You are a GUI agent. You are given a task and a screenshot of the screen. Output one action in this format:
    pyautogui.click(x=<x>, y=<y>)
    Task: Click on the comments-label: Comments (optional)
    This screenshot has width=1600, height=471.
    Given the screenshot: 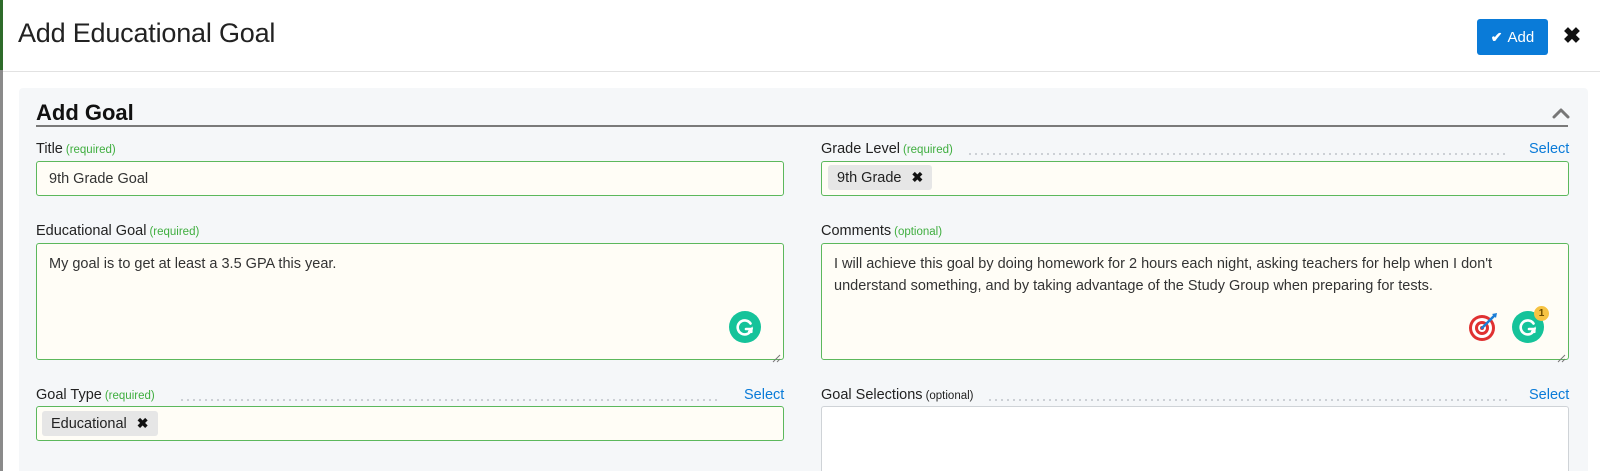 What is the action you would take?
    pyautogui.click(x=881, y=231)
    